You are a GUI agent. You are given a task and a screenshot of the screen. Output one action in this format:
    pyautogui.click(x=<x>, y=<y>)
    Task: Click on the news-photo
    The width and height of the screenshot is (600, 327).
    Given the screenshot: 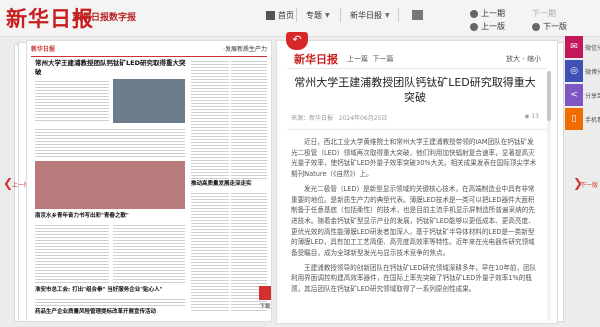 What is the action you would take?
    pyautogui.click(x=149, y=101)
    